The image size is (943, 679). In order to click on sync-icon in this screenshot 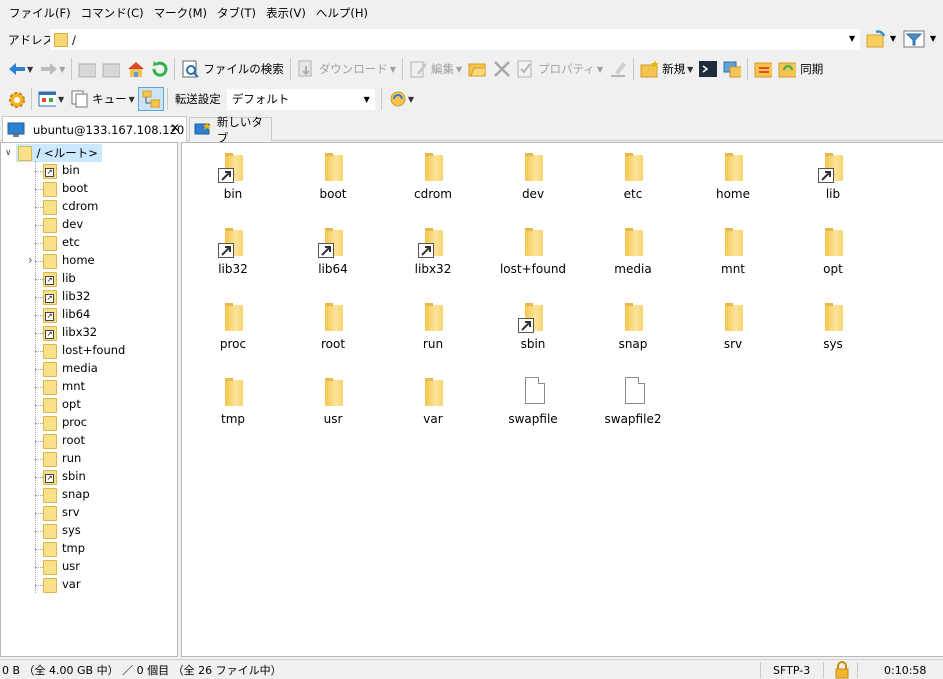, I will do `click(787, 70)`.